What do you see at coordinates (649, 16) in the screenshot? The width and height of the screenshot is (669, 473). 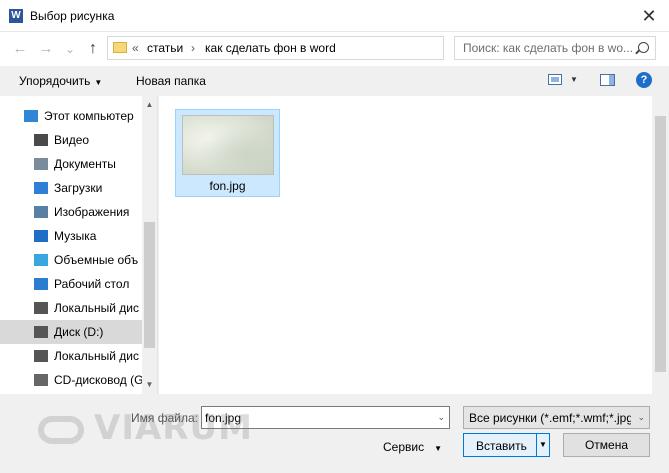 I see `close-button: ✕` at bounding box center [649, 16].